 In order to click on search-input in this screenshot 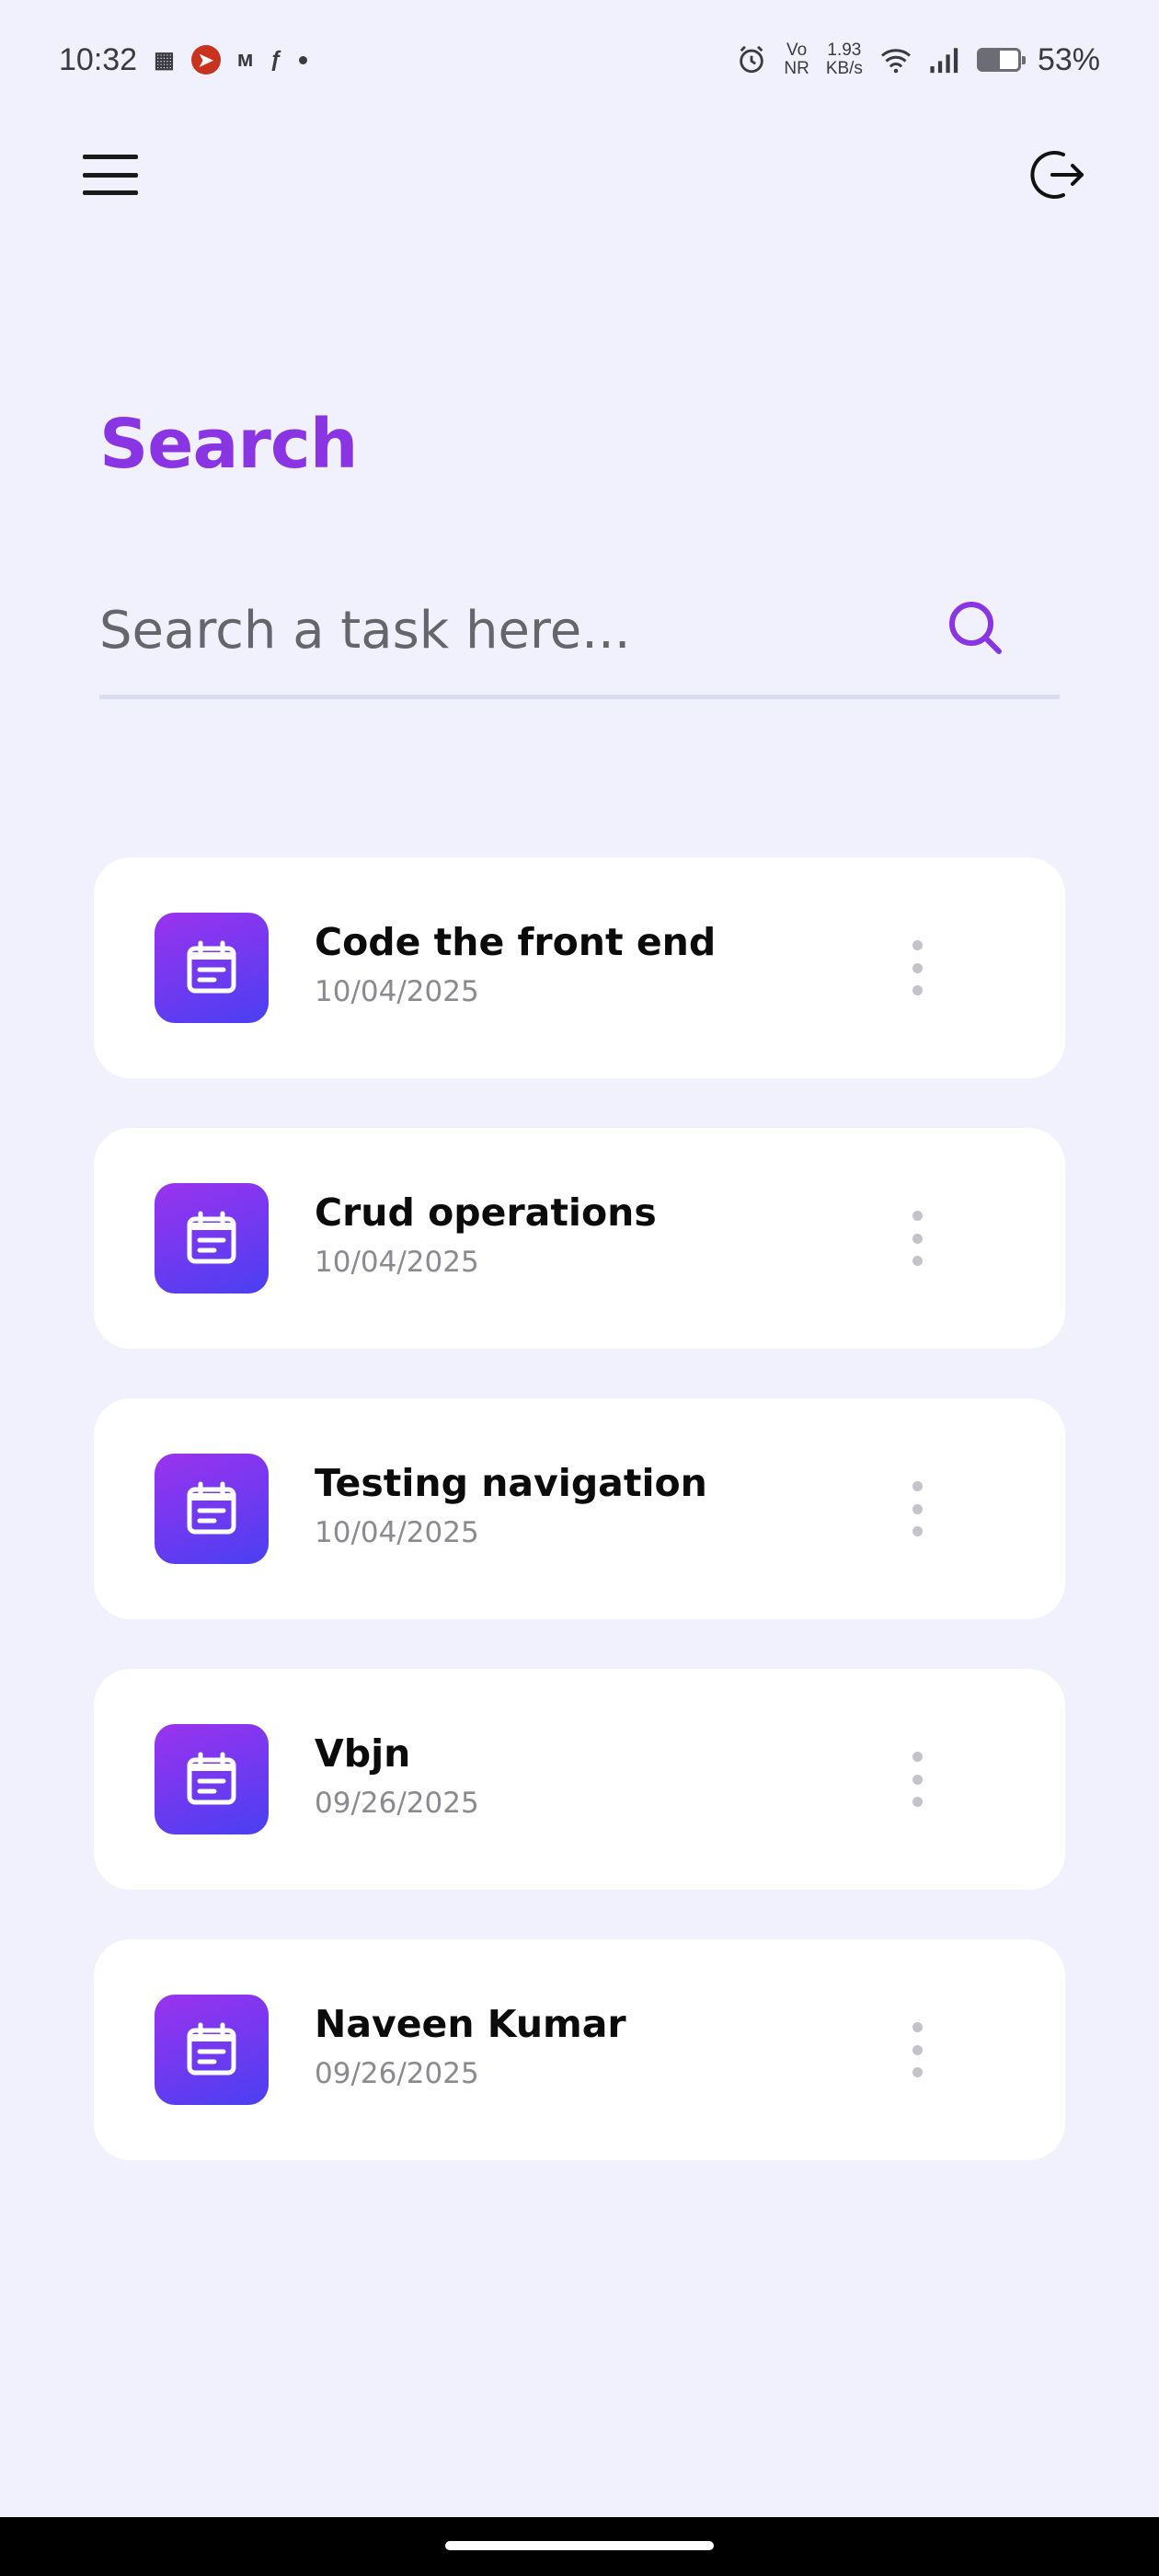, I will do `click(504, 630)`.